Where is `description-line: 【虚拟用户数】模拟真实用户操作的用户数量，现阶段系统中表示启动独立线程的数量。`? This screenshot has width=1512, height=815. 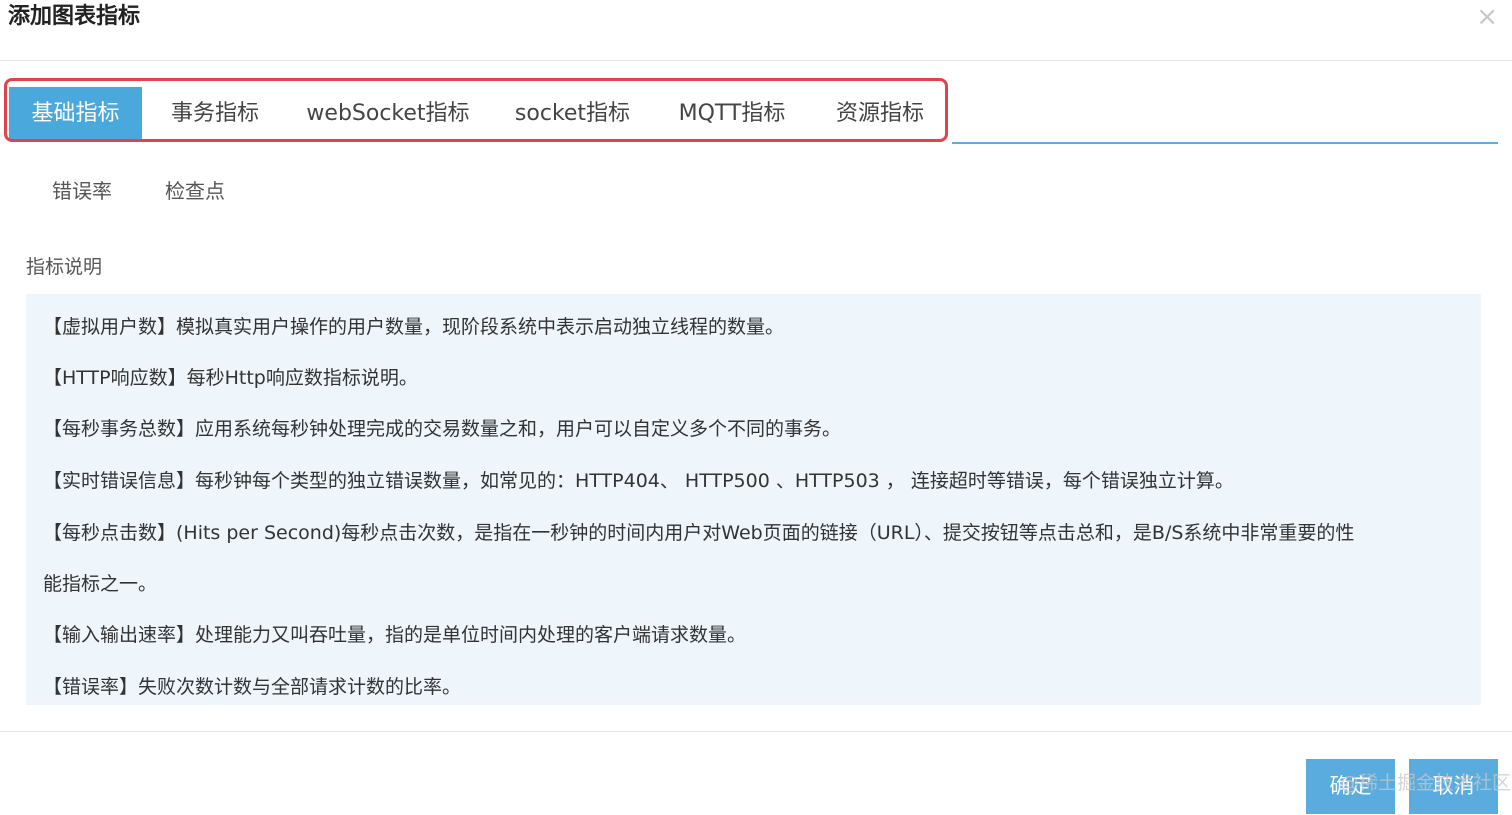
description-line: 【虚拟用户数】模拟真实用户操作的用户数量，现阶段系统中表示启动独立线程的数量。 is located at coordinates (414, 327).